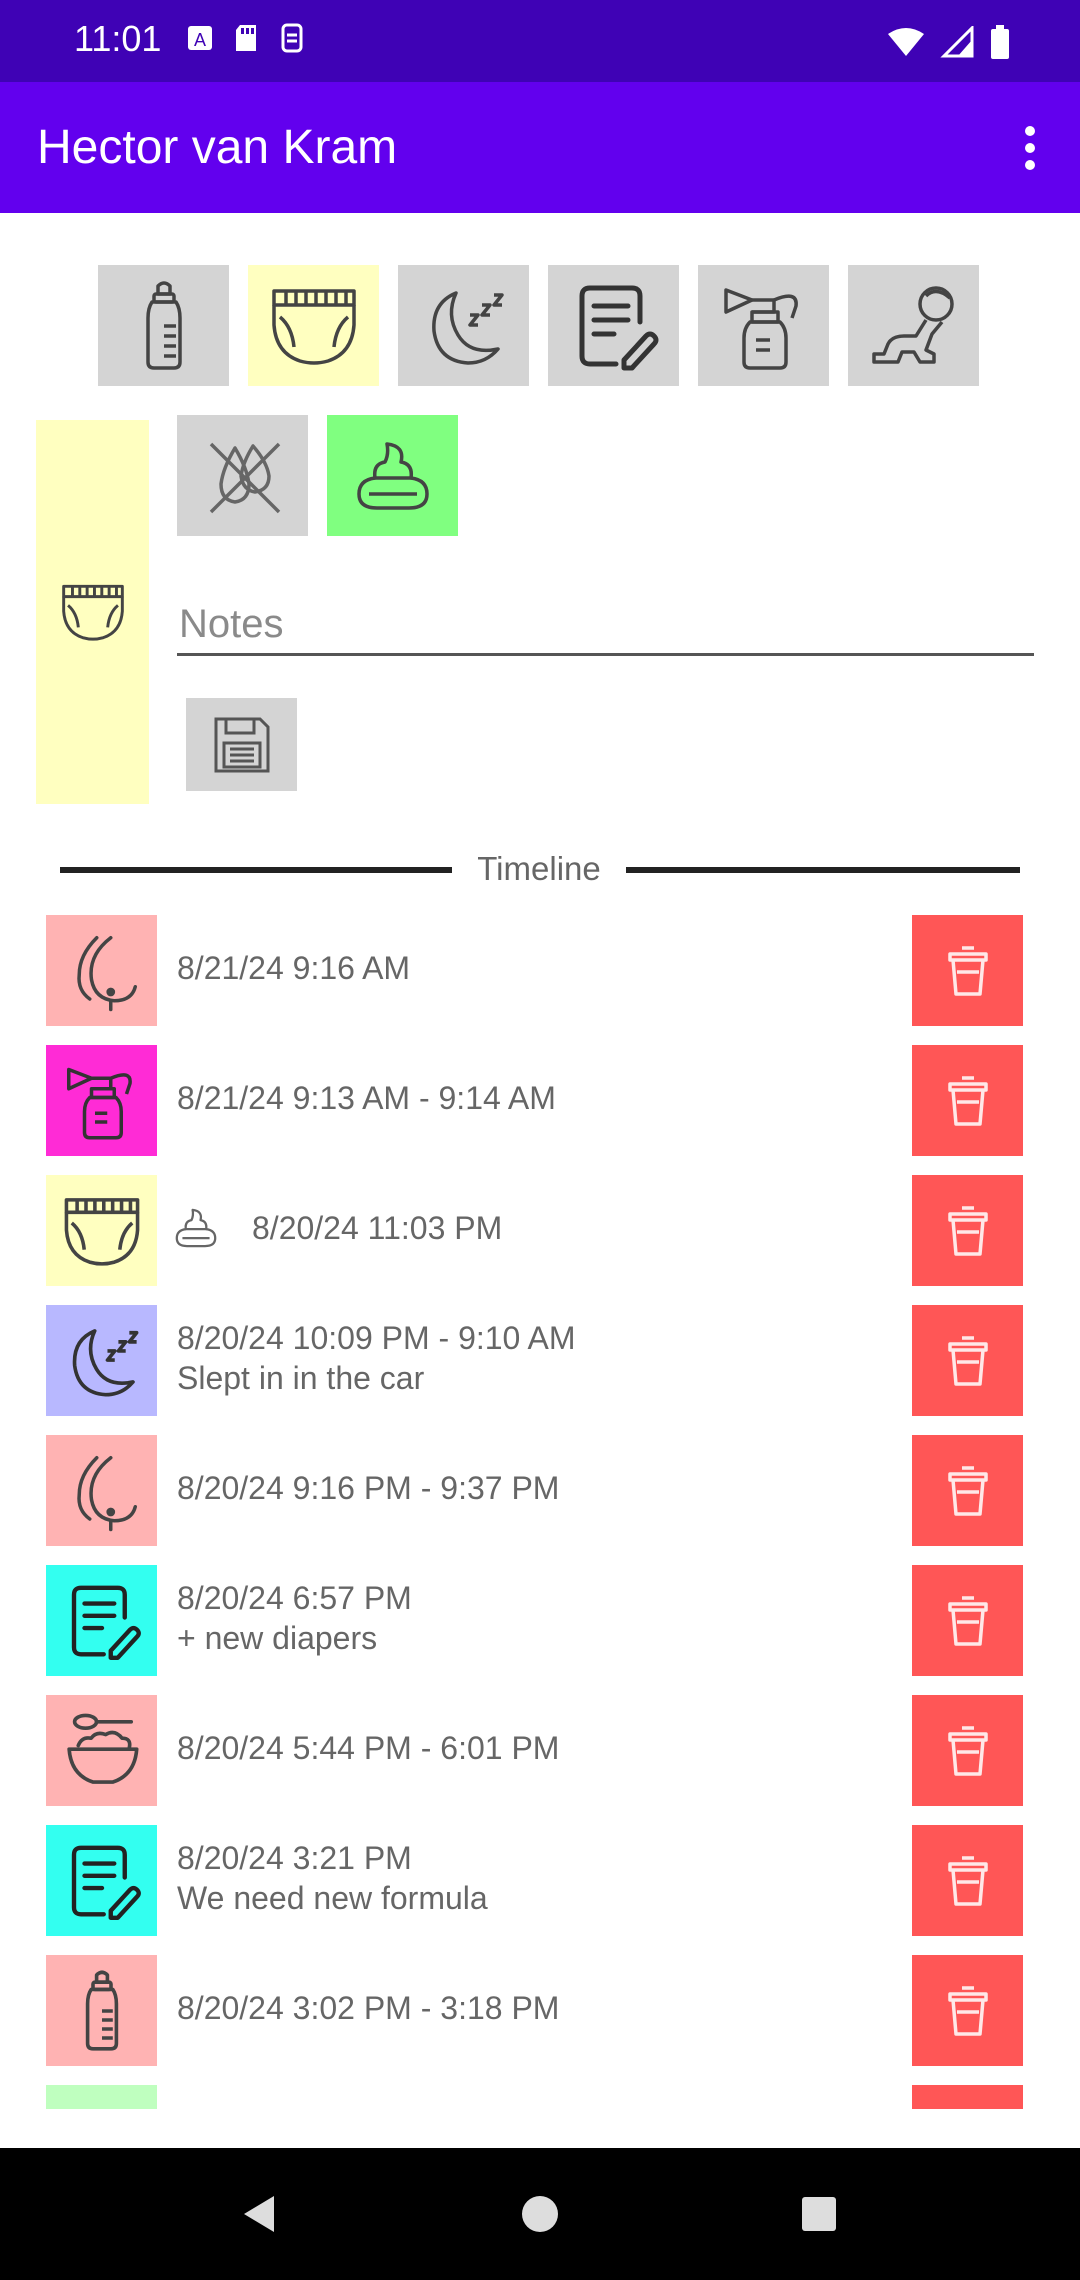  I want to click on type-bottle-button, so click(163, 325).